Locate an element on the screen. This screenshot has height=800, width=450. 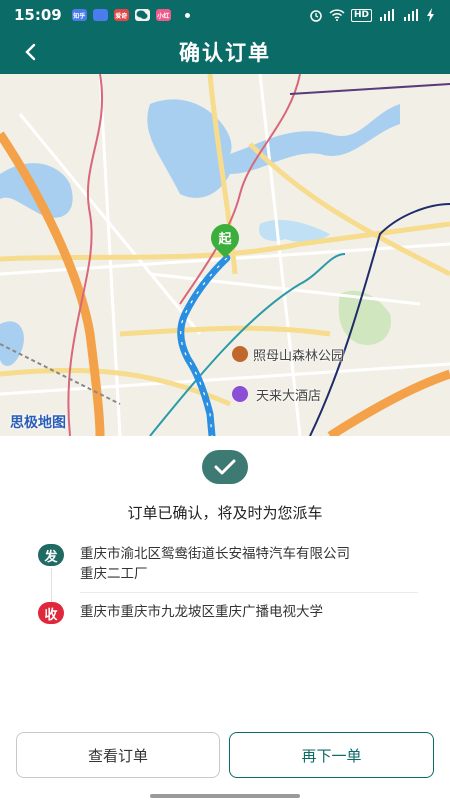
iqiyi-app-icon: 爱奇 is located at coordinates (121, 15).